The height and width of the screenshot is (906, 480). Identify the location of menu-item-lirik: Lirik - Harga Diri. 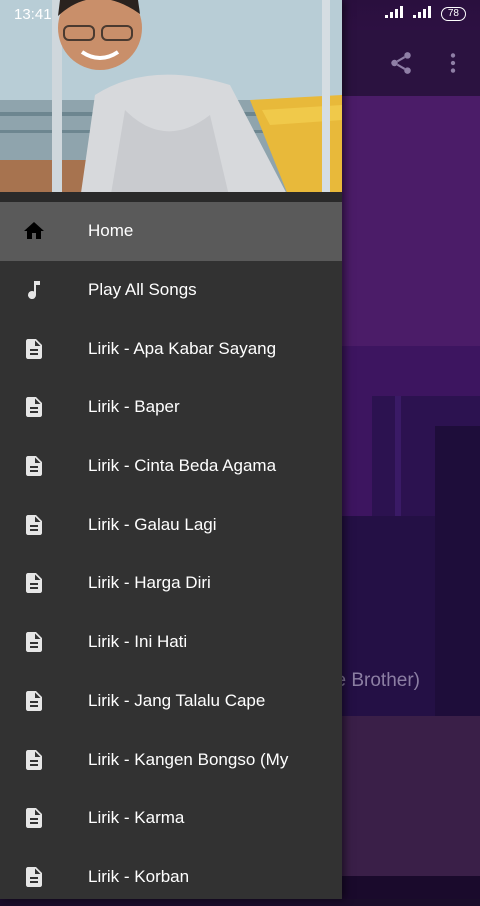
(171, 583).